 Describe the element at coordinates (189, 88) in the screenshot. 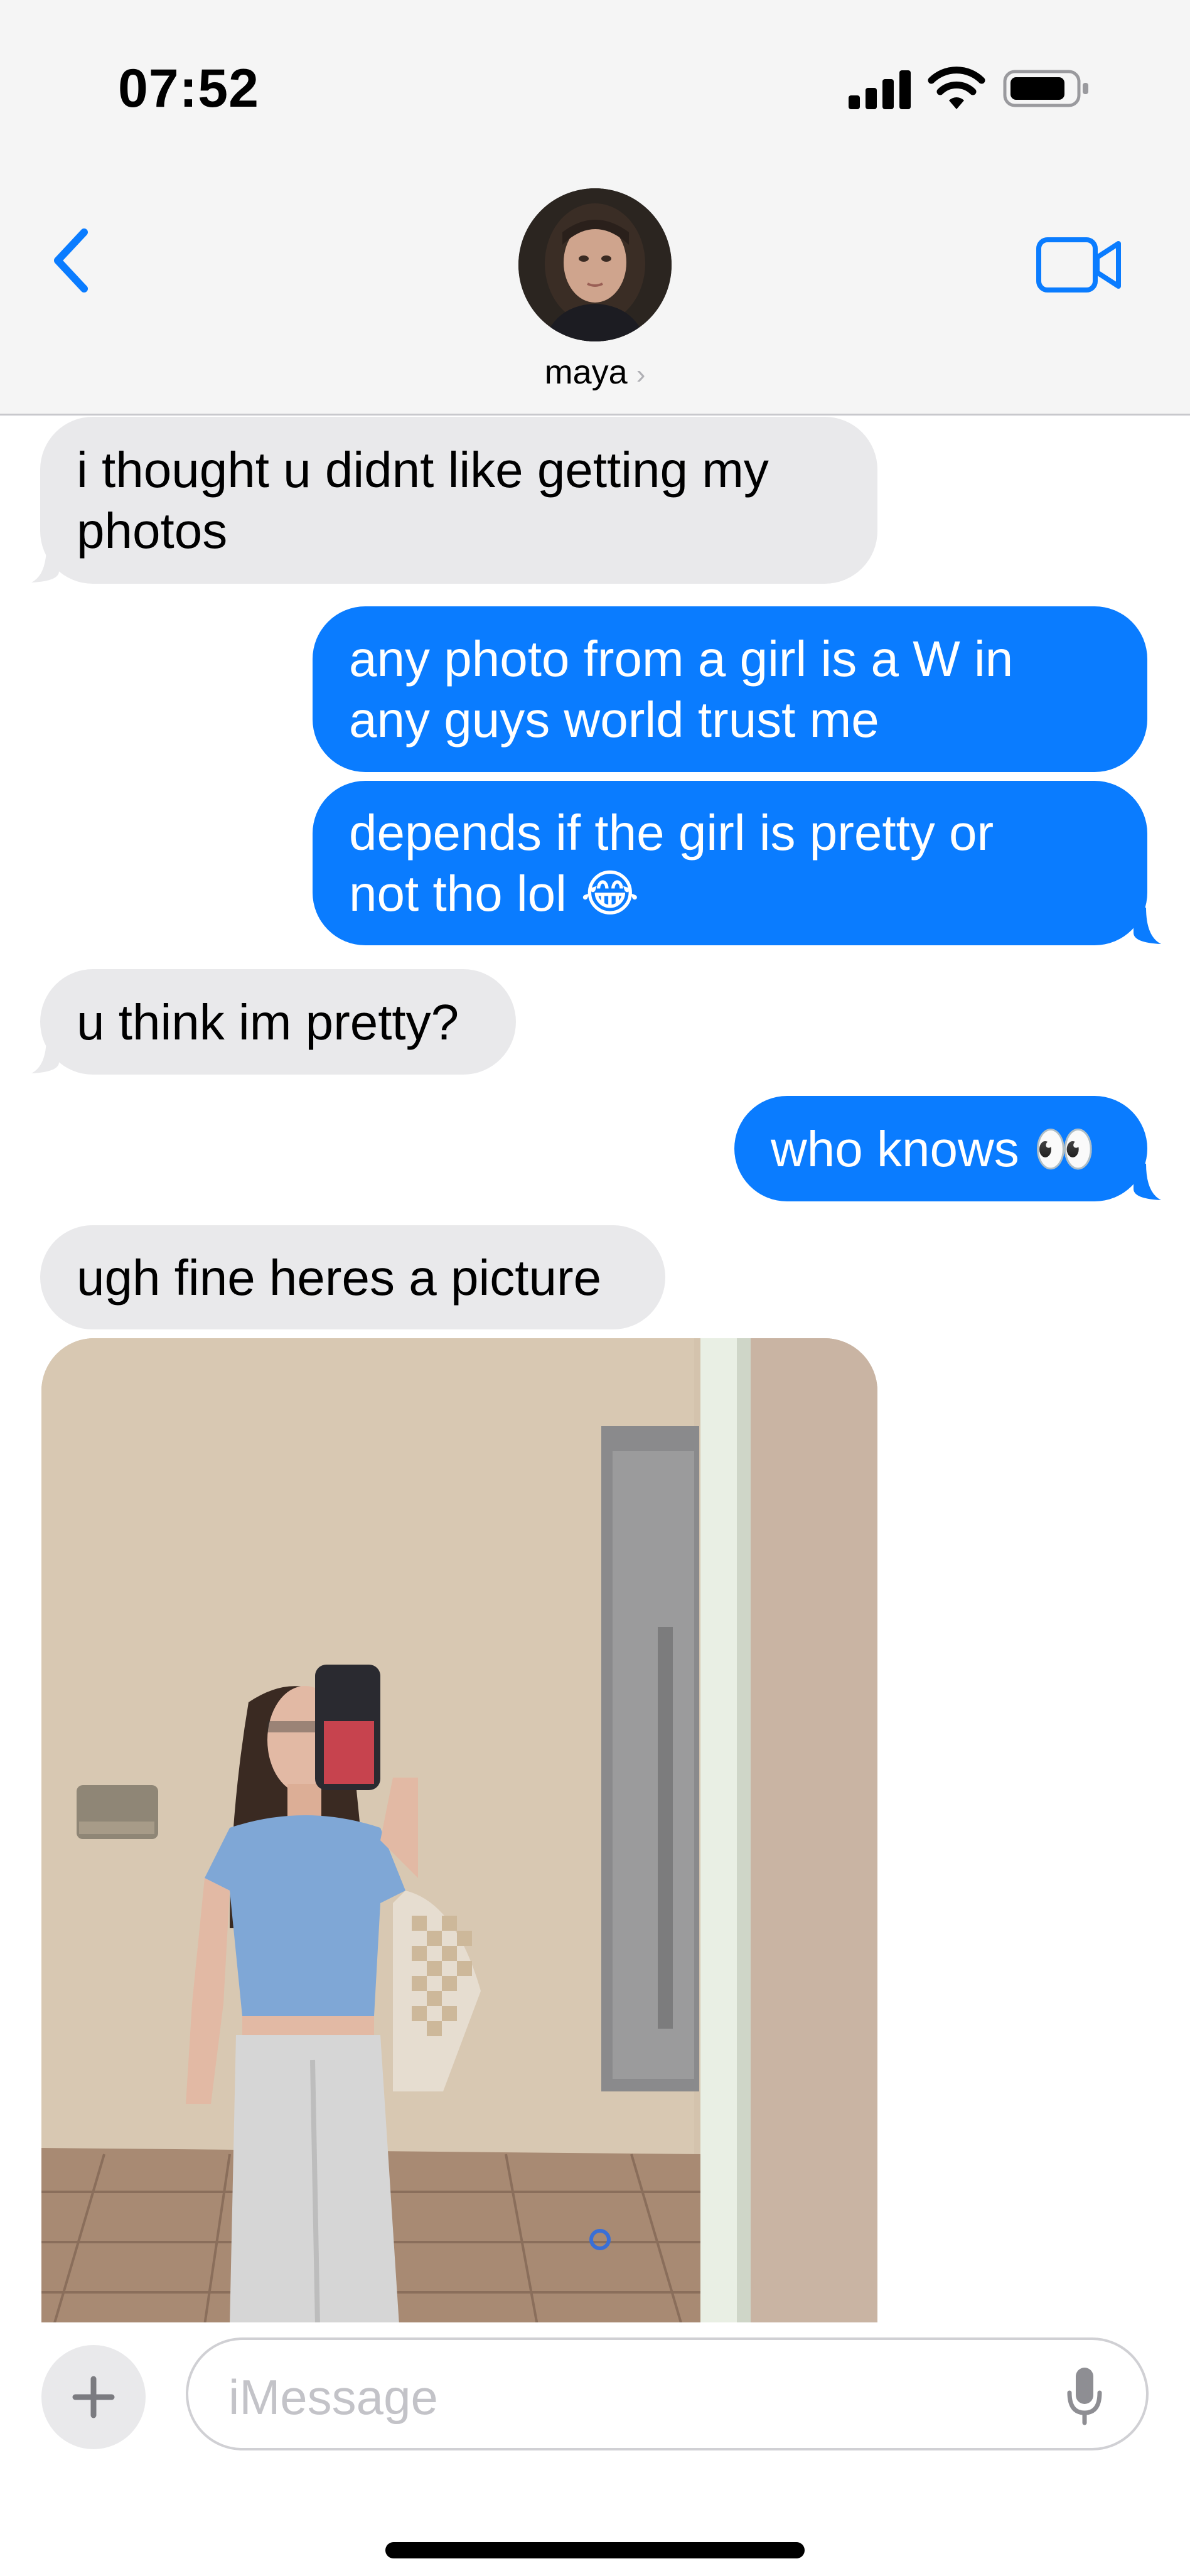

I see `status-time: 07:52` at that location.